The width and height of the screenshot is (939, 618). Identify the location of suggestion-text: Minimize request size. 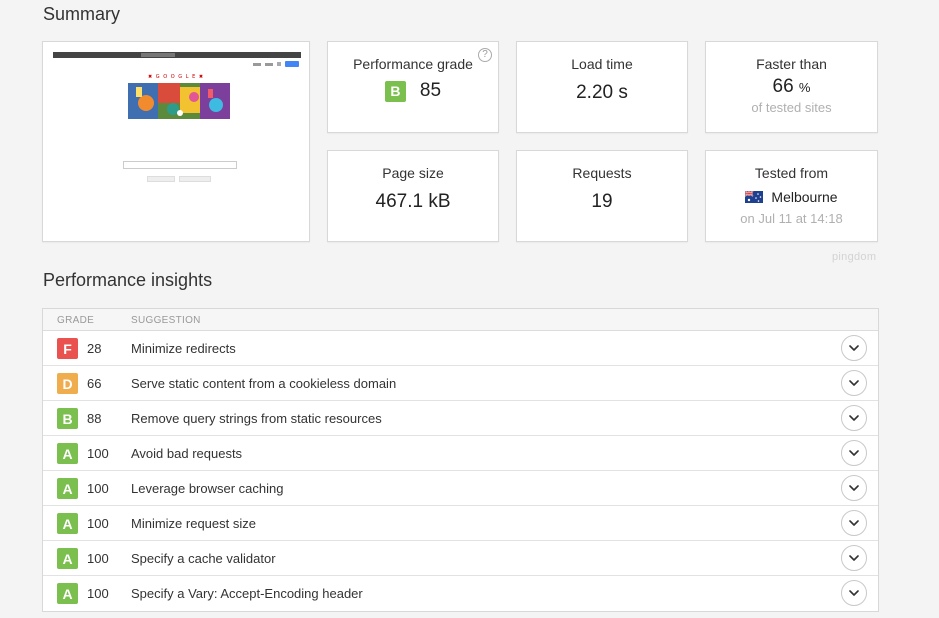
(193, 523).